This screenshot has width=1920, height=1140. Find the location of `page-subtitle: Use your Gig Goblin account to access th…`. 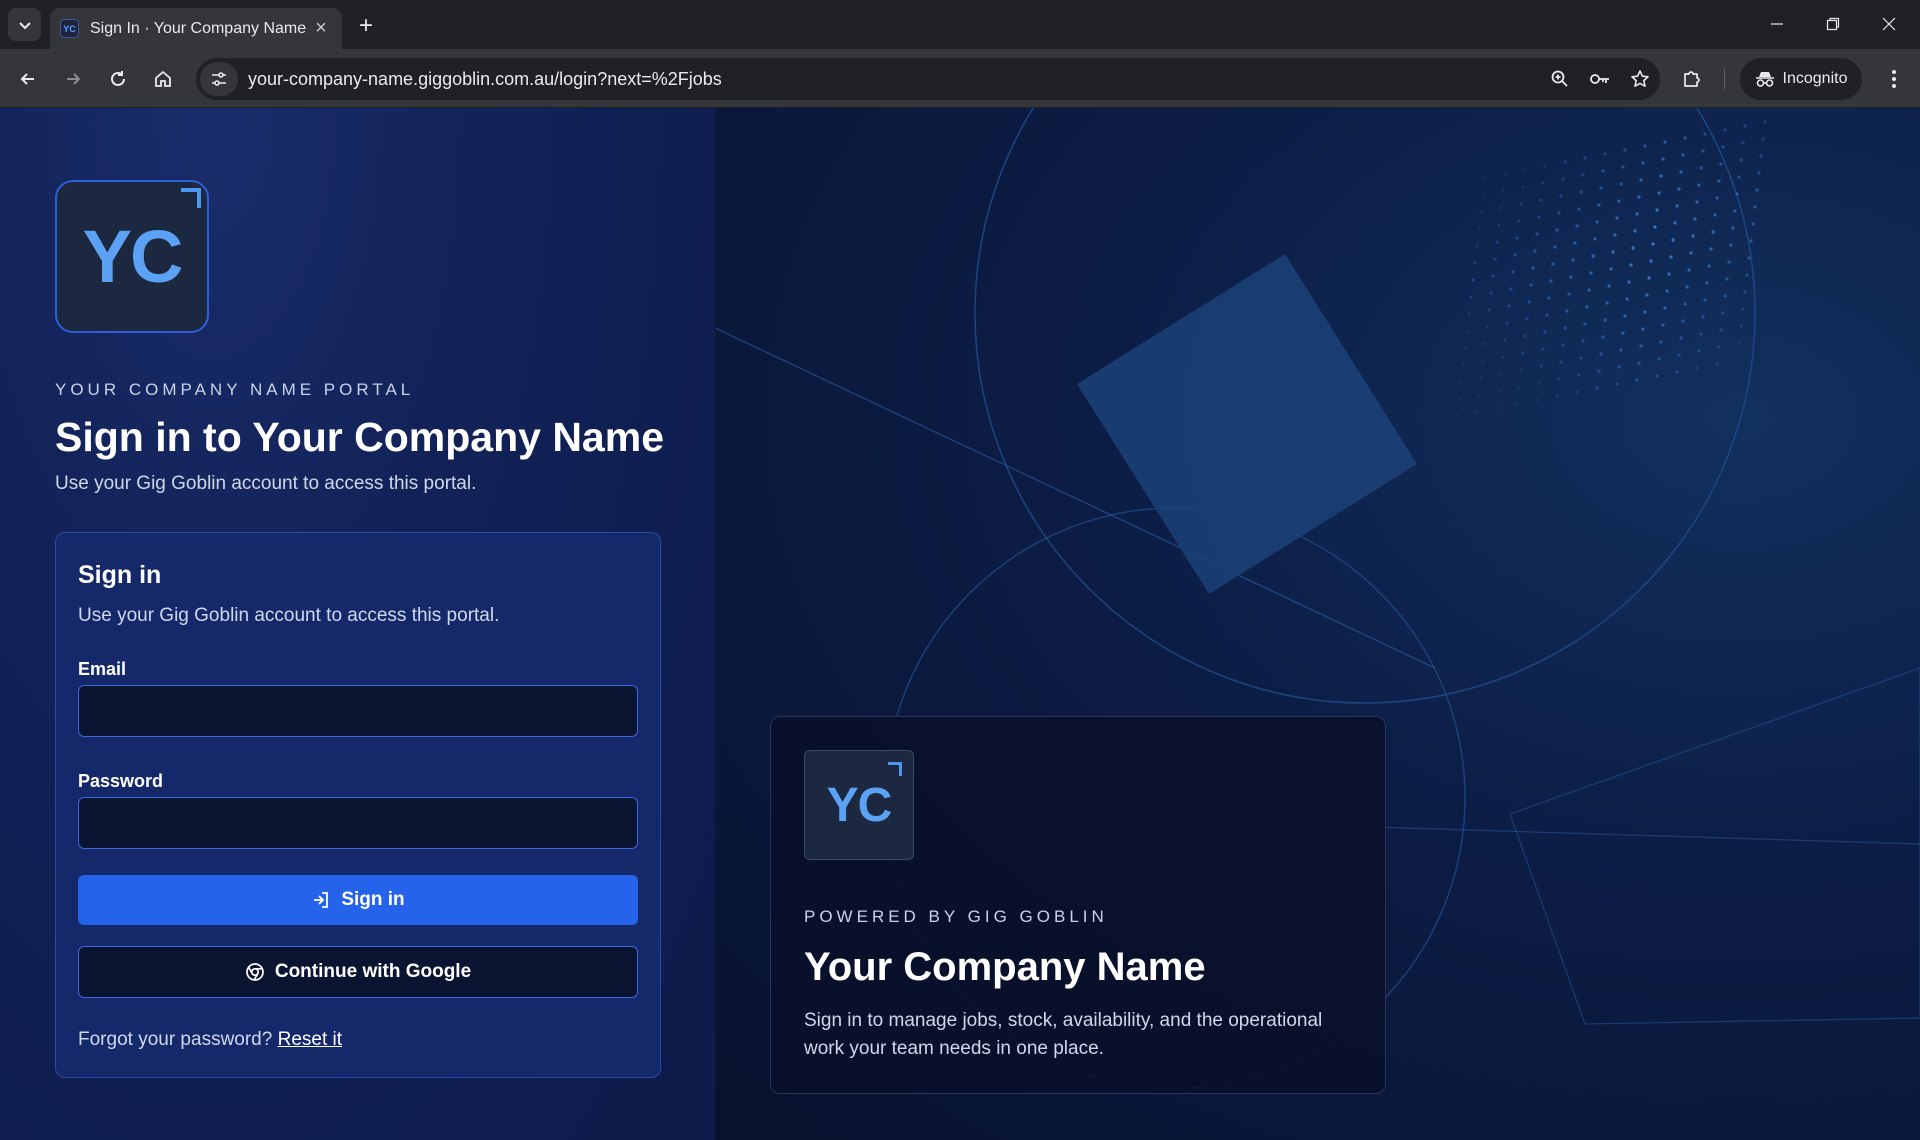

page-subtitle: Use your Gig Goblin account to access th… is located at coordinates (266, 483).